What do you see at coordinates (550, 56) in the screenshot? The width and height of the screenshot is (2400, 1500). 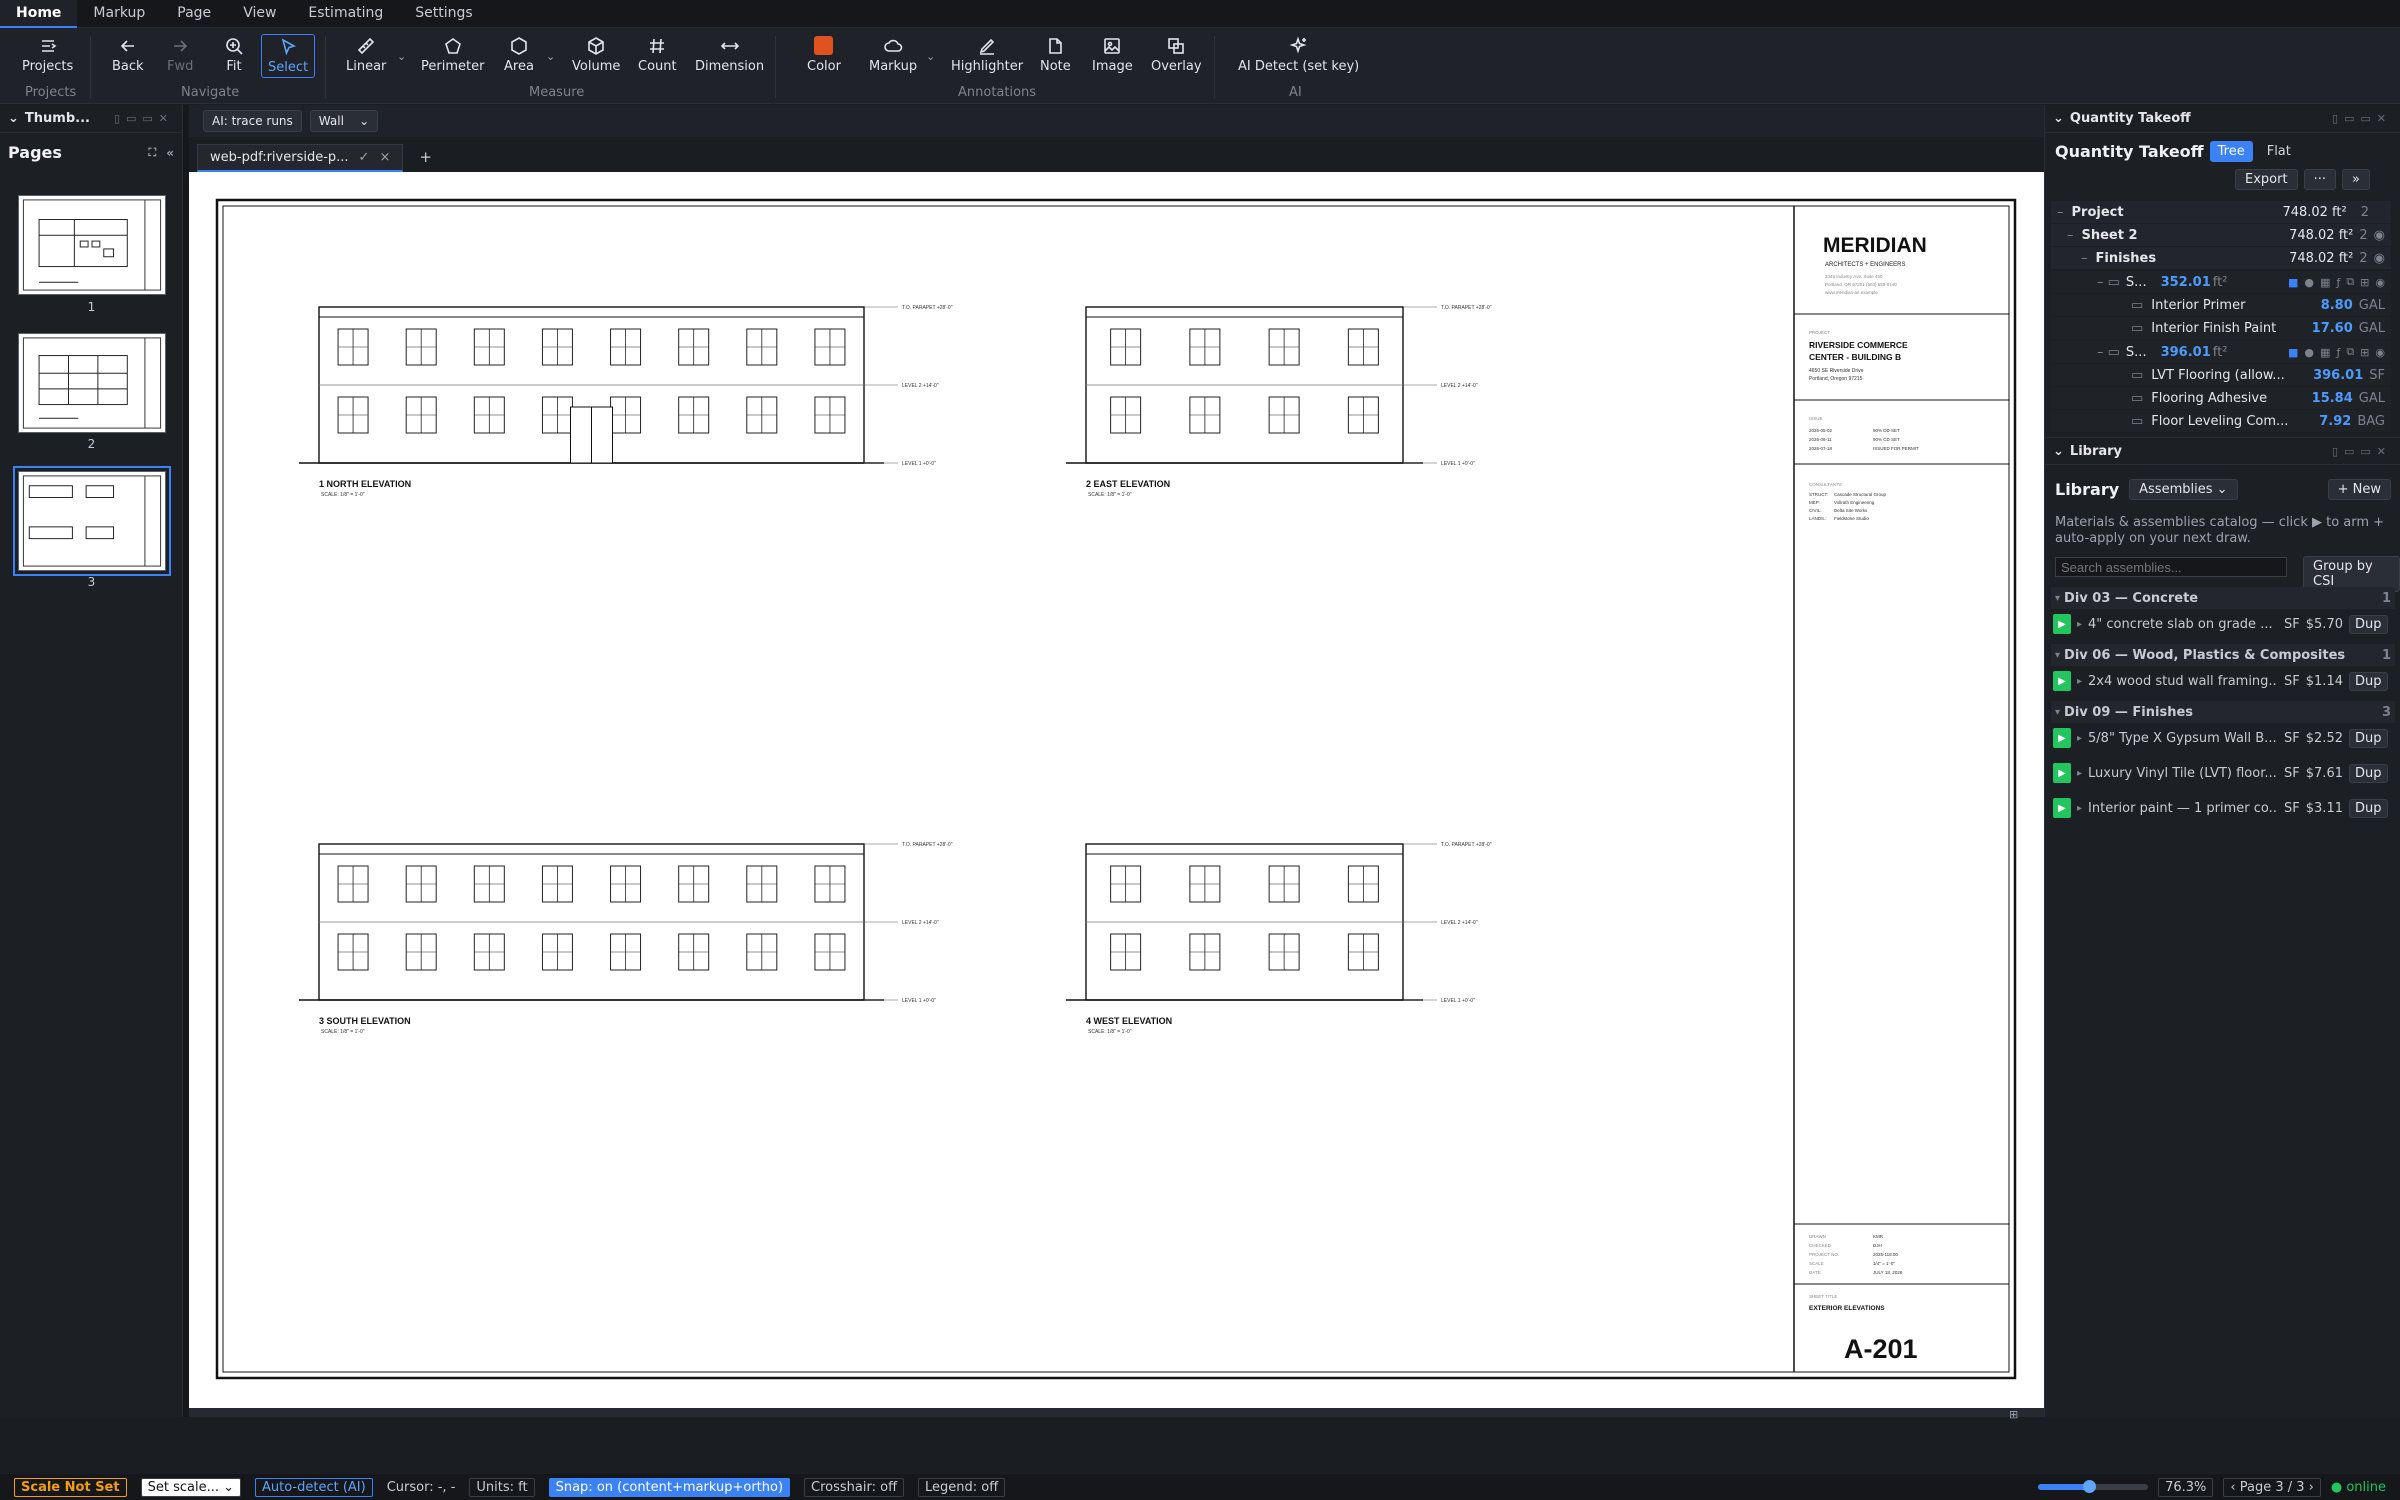 I see `area-dropdown-icon: ⌄` at bounding box center [550, 56].